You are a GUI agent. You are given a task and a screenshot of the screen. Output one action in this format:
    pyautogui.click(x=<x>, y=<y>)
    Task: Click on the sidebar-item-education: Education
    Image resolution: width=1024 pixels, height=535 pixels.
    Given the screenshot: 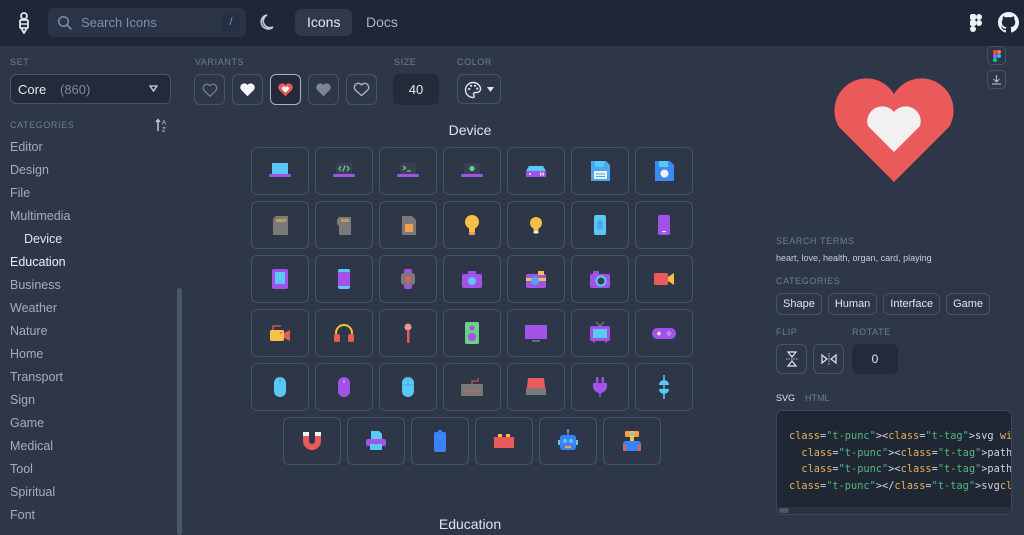 What is the action you would take?
    pyautogui.click(x=90, y=262)
    